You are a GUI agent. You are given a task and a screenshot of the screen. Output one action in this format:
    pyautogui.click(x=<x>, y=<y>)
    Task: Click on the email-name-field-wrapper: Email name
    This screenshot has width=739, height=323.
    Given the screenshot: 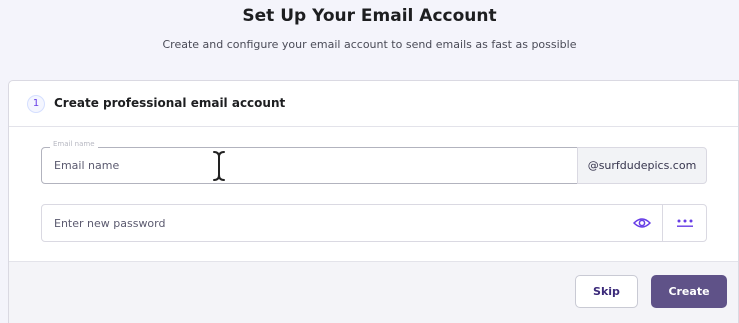 What is the action you would take?
    pyautogui.click(x=309, y=162)
    